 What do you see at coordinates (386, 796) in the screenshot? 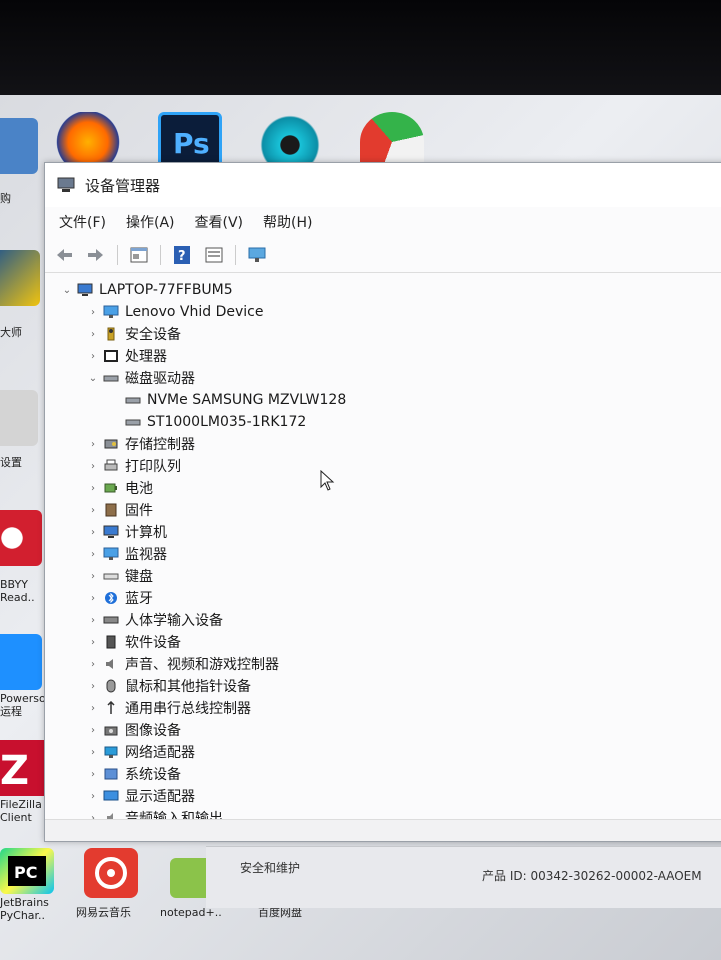
I see `tree-node-20: › 显示适配器` at bounding box center [386, 796].